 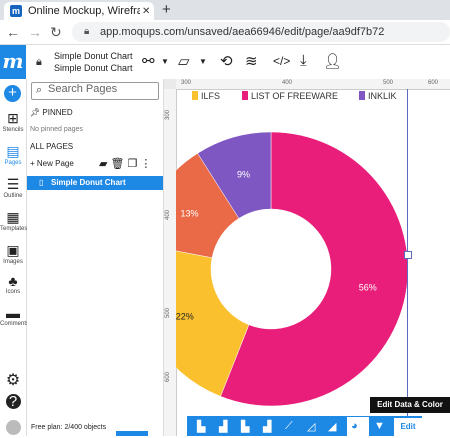 What do you see at coordinates (190, 214) in the screenshot?
I see `slice-label: 13%` at bounding box center [190, 214].